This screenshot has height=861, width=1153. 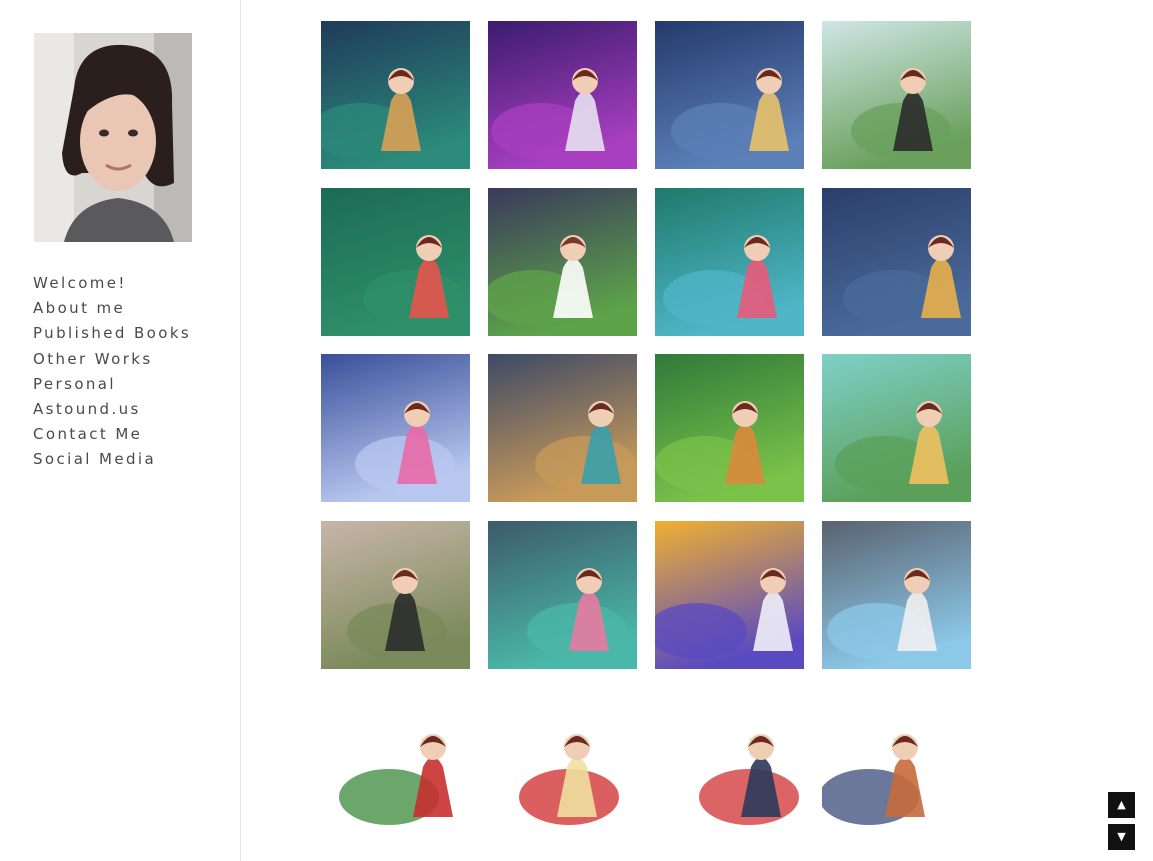 I want to click on treehouse-night-illustration, so click(x=395, y=95).